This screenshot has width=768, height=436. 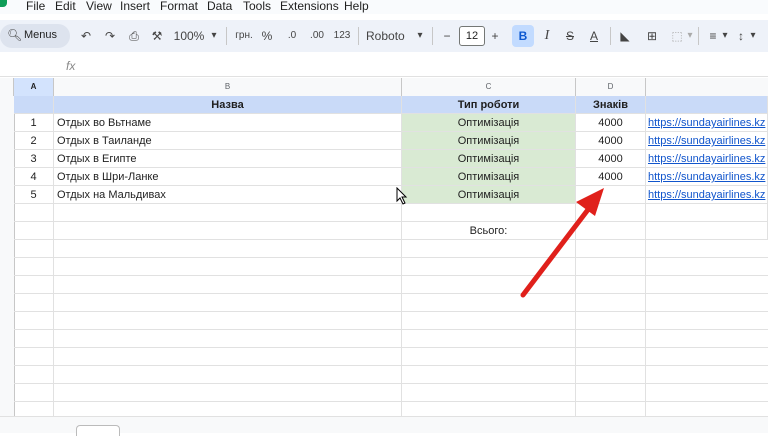 What do you see at coordinates (489, 105) in the screenshot?
I see `header-work-type: Тип роботи` at bounding box center [489, 105].